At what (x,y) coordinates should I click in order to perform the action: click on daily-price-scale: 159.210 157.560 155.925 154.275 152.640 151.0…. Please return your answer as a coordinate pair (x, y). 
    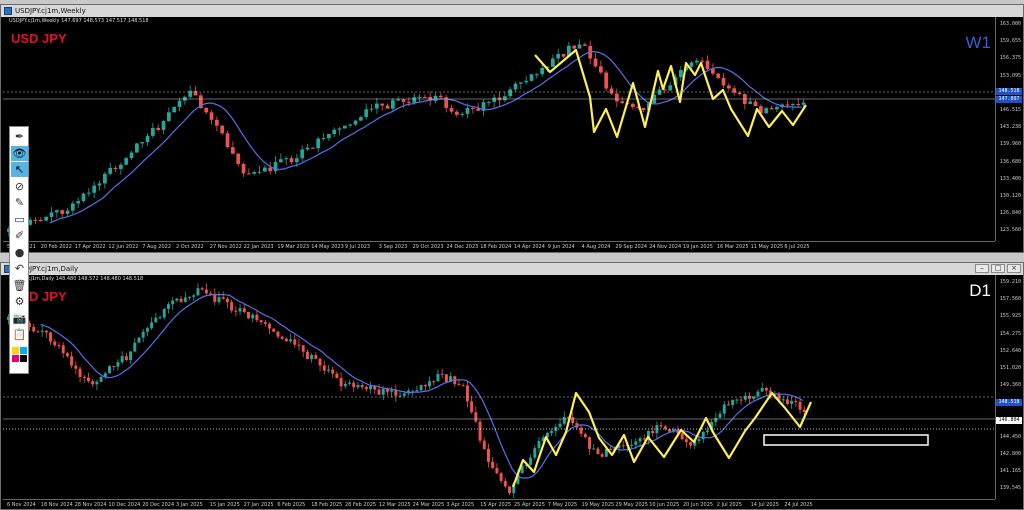
    Looking at the image, I should click on (1009, 387).